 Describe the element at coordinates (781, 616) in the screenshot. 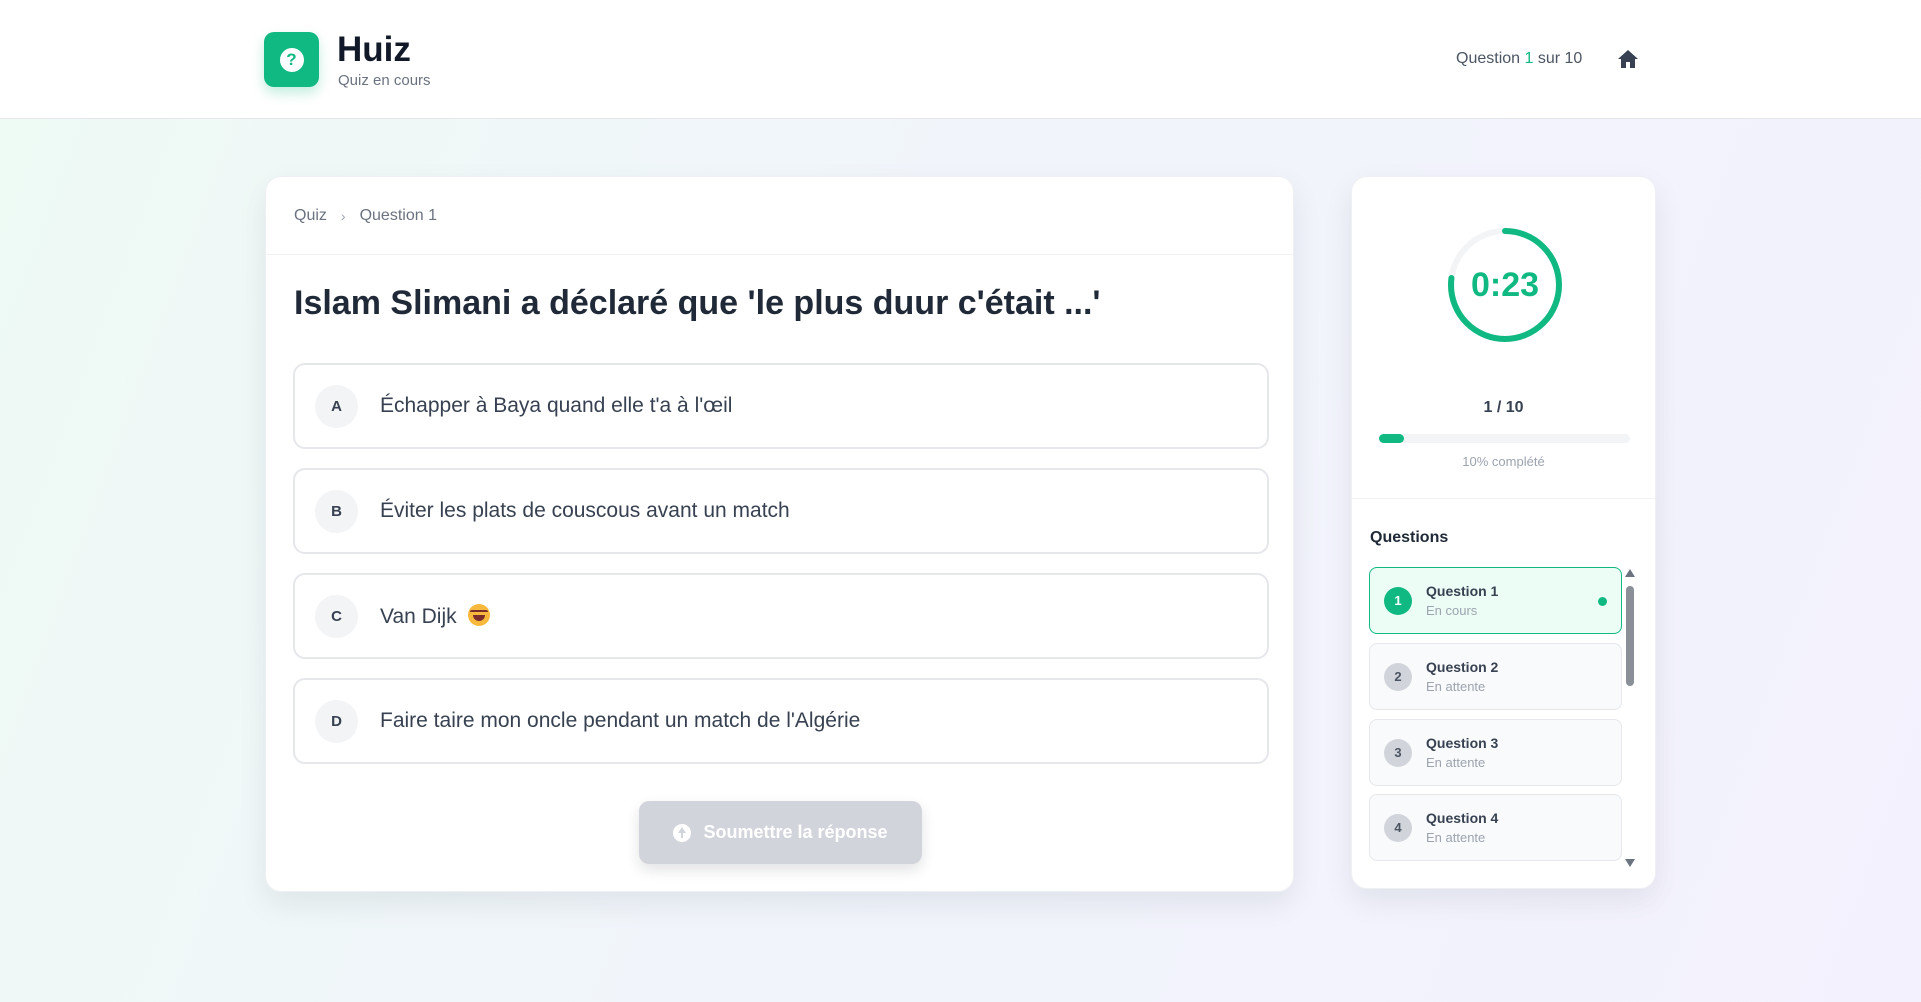

I see `answer-option-c: C Van Dijk` at that location.